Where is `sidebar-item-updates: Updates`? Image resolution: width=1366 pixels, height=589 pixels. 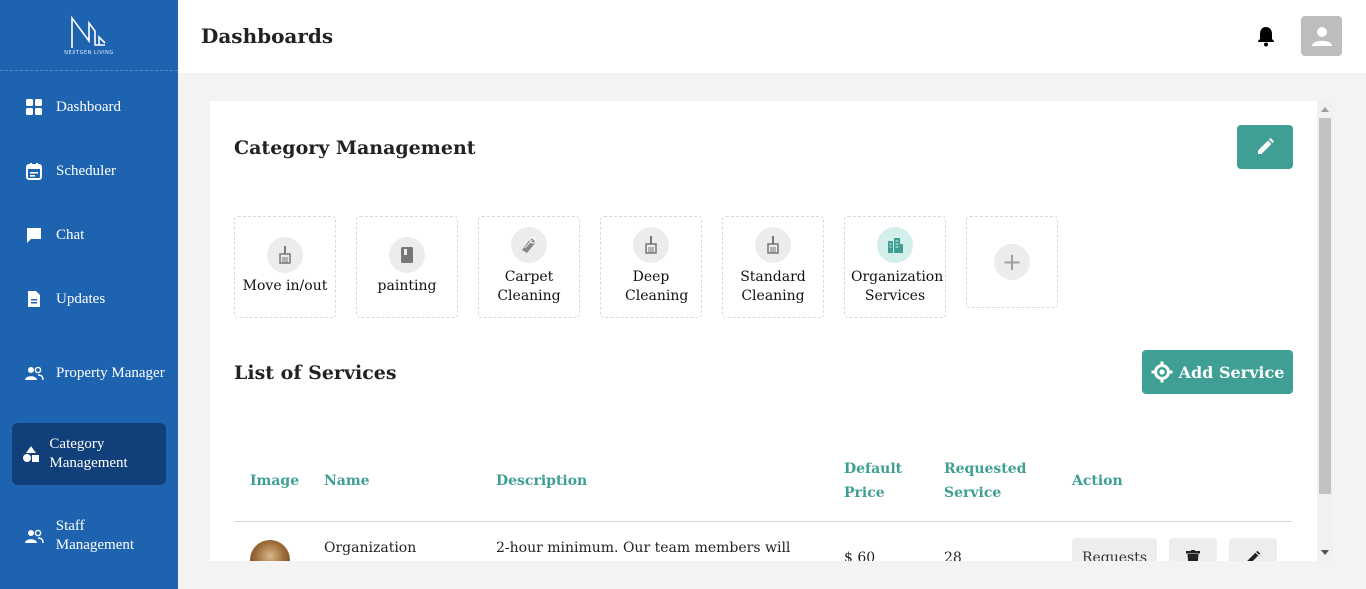 sidebar-item-updates: Updates is located at coordinates (89, 299).